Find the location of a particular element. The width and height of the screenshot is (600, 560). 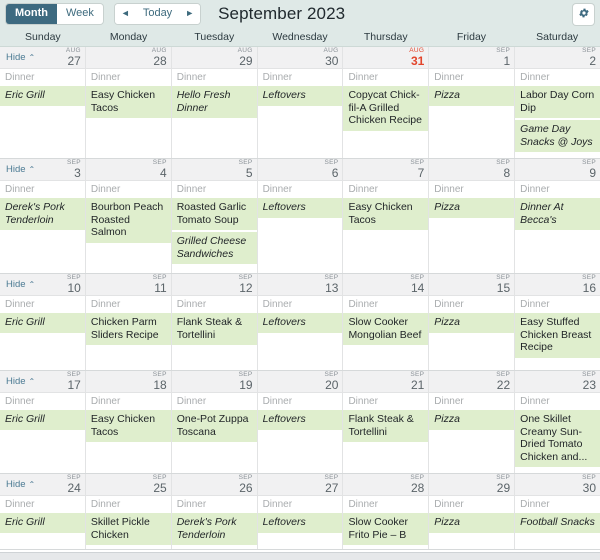

meal-event-chip: Skillet Pickle Chicken is located at coordinates (128, 529).